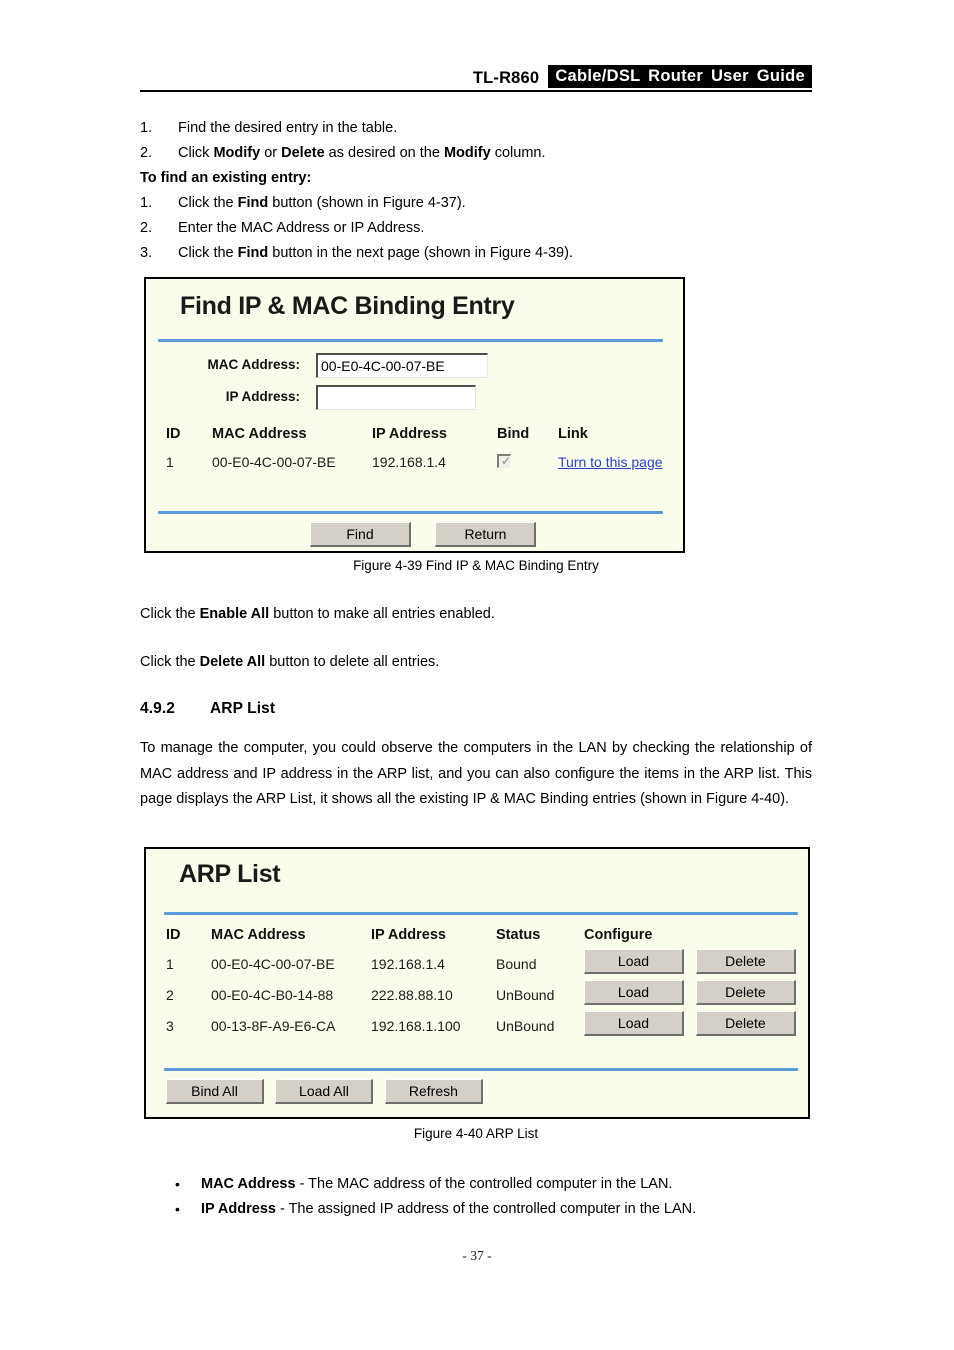 This screenshot has width=954, height=1350. Describe the element at coordinates (243, 708) in the screenshot. I see `section-title: ARP List` at that location.